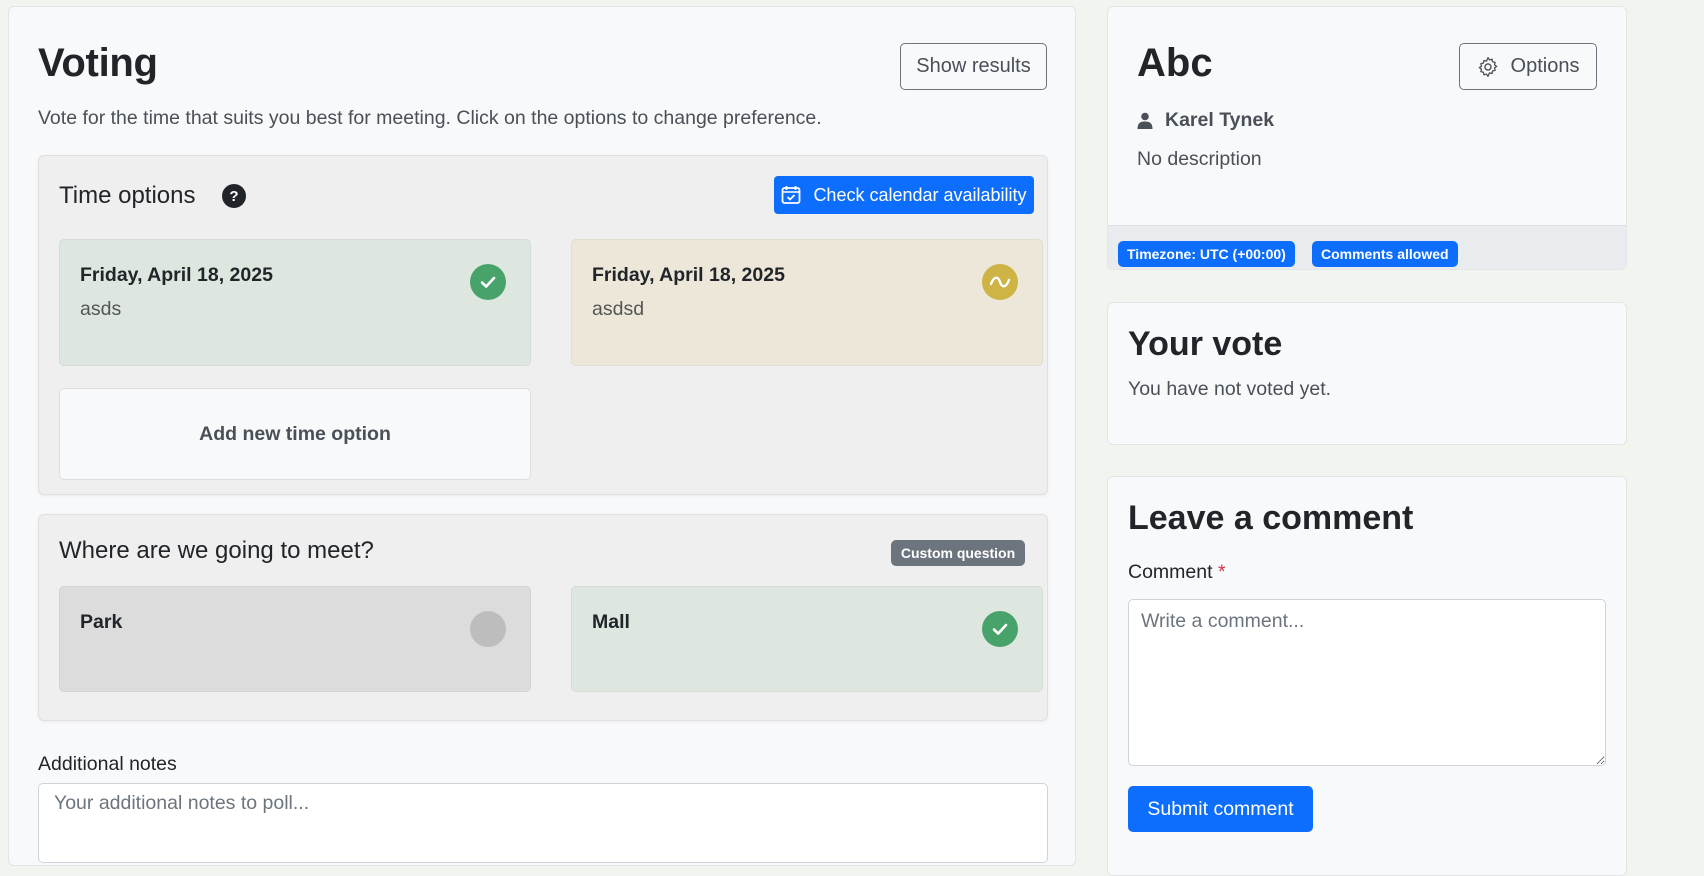 The width and height of the screenshot is (1704, 876). Describe the element at coordinates (295, 639) in the screenshot. I see `question-option-park: Park` at that location.